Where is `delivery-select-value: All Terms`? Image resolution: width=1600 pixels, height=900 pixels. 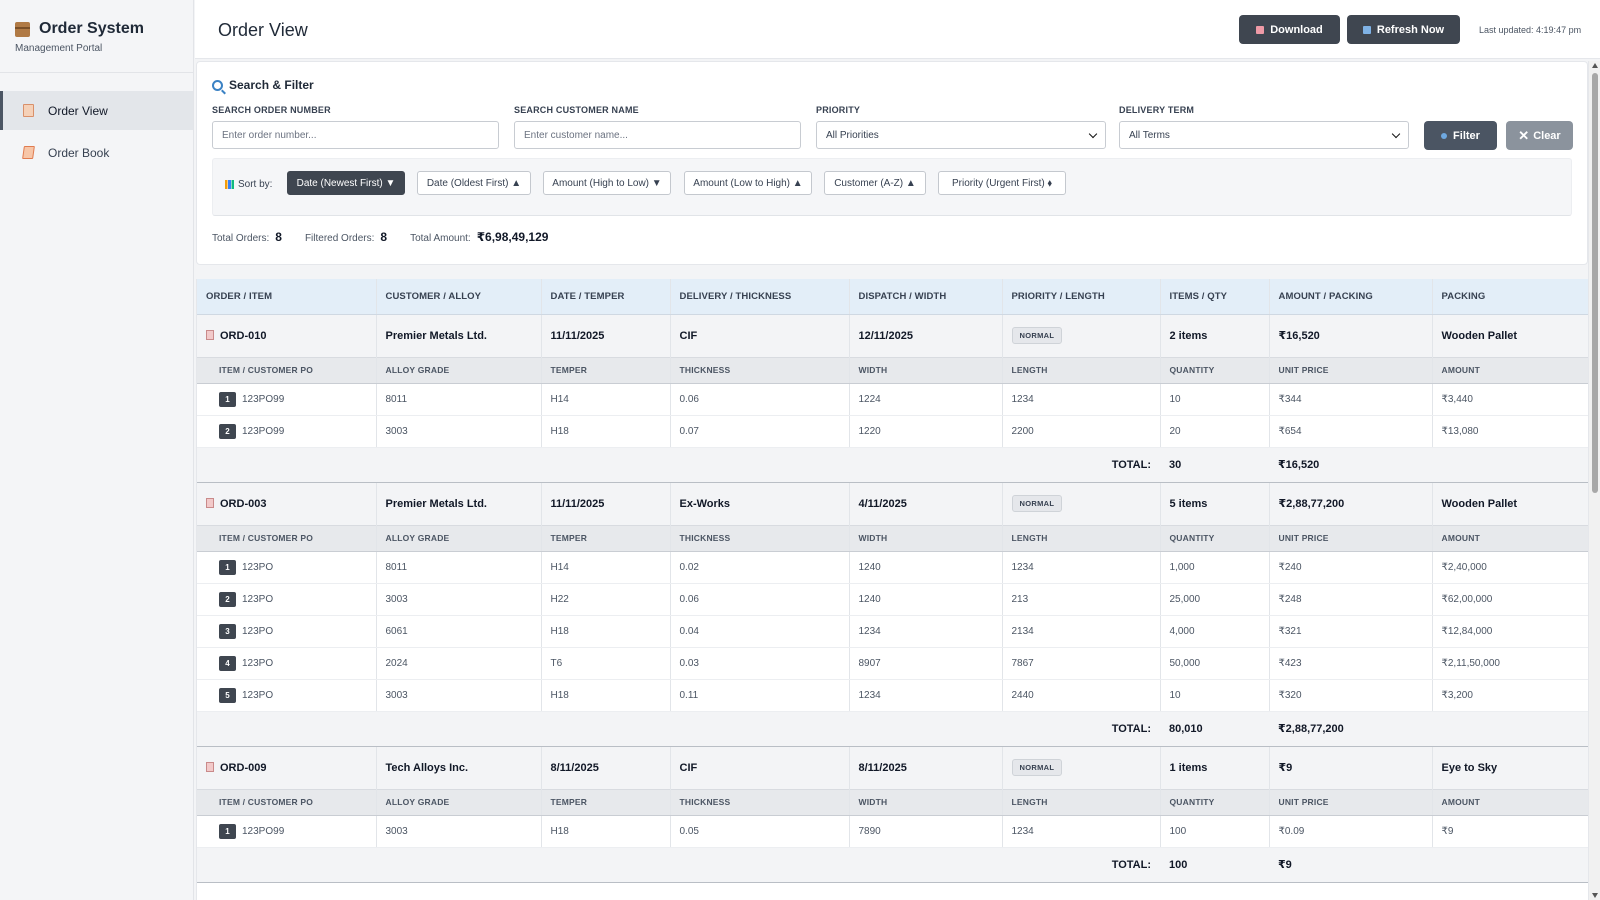
delivery-select-value: All Terms is located at coordinates (1149, 135).